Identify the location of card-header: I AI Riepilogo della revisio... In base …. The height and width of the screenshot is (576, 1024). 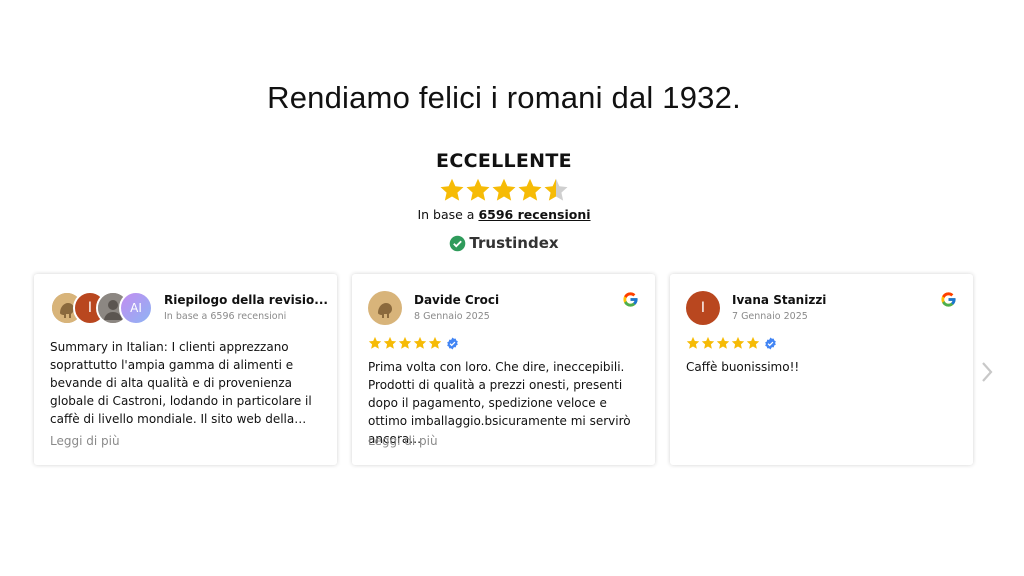
(189, 308).